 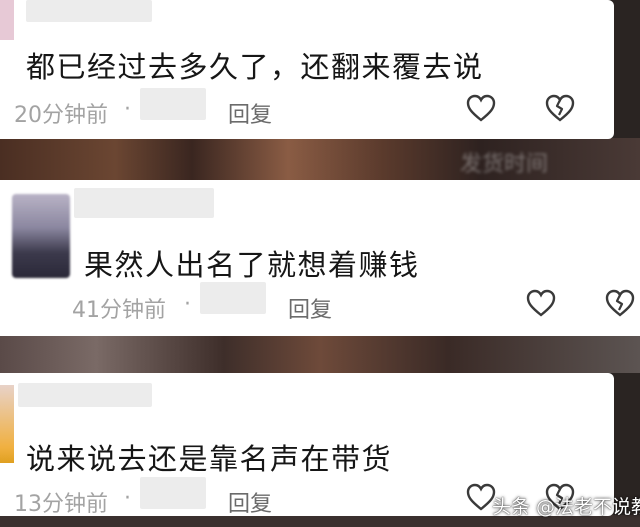 I want to click on comment-time: 20分钟前, so click(x=61, y=115).